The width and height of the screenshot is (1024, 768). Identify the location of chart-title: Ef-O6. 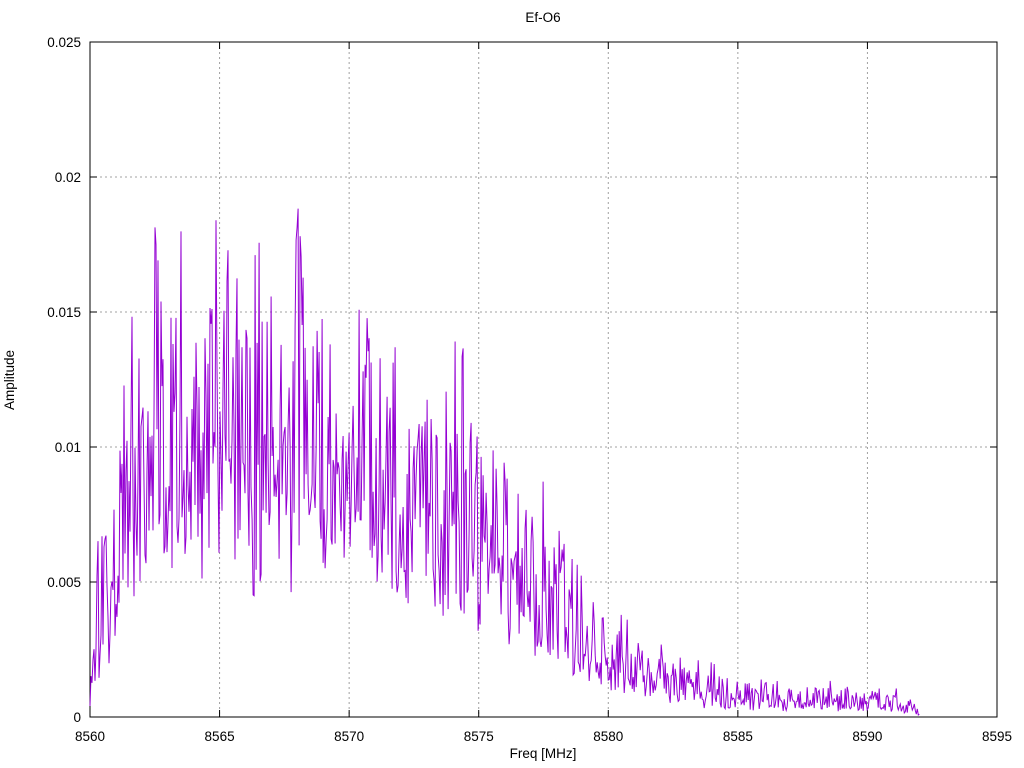
(542, 17).